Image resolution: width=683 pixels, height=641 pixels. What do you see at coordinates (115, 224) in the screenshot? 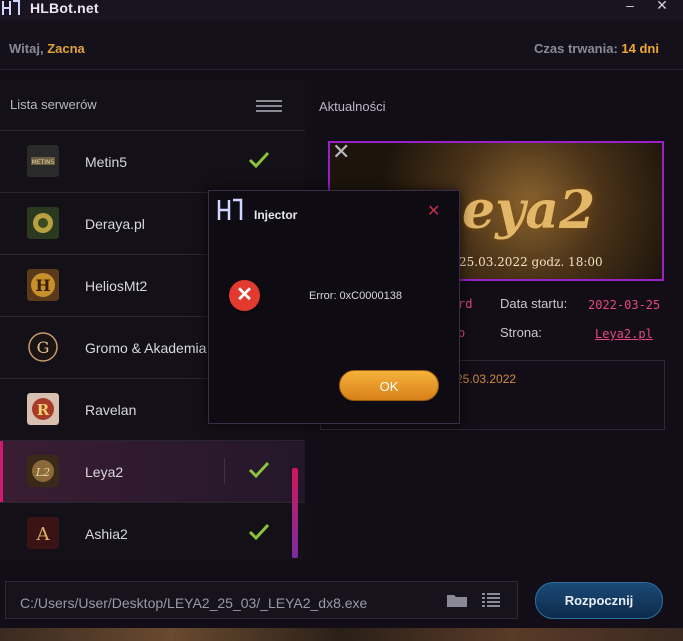
I see `server-name: Deraya.pl` at bounding box center [115, 224].